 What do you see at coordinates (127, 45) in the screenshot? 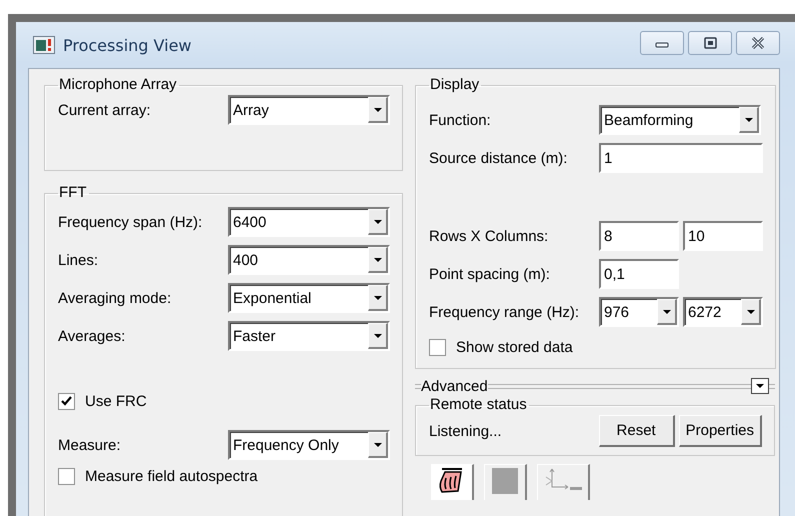
I see `window-title: Processing View` at bounding box center [127, 45].